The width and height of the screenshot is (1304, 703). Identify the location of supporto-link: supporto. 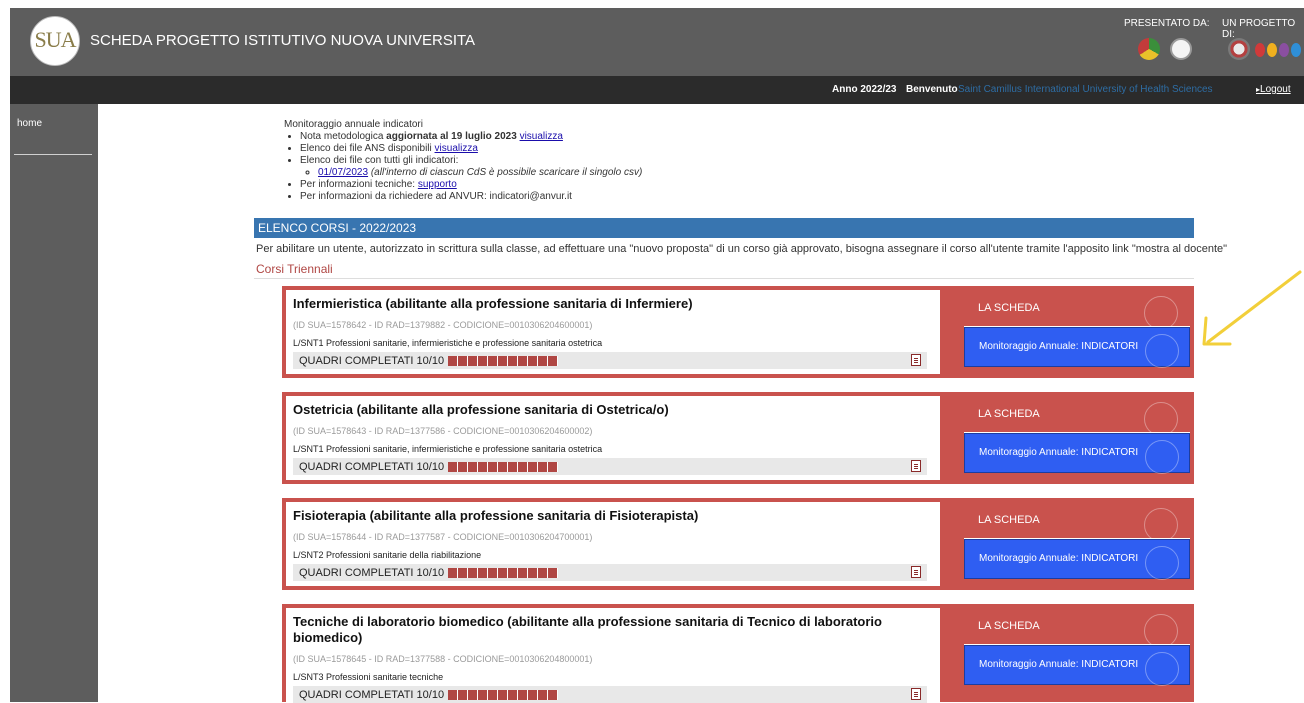
(437, 184).